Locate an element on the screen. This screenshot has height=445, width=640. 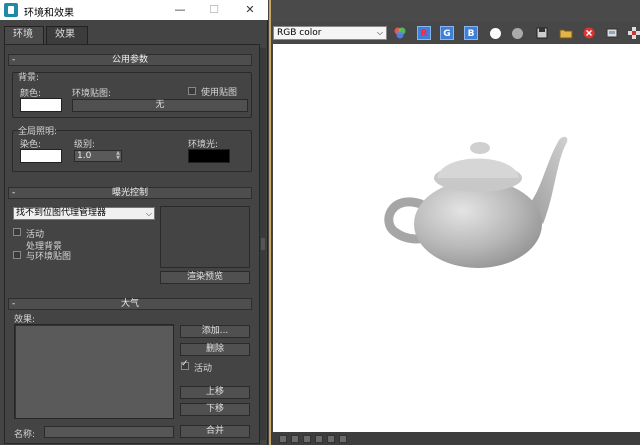
level-value: 1.0 is located at coordinates (84, 156).